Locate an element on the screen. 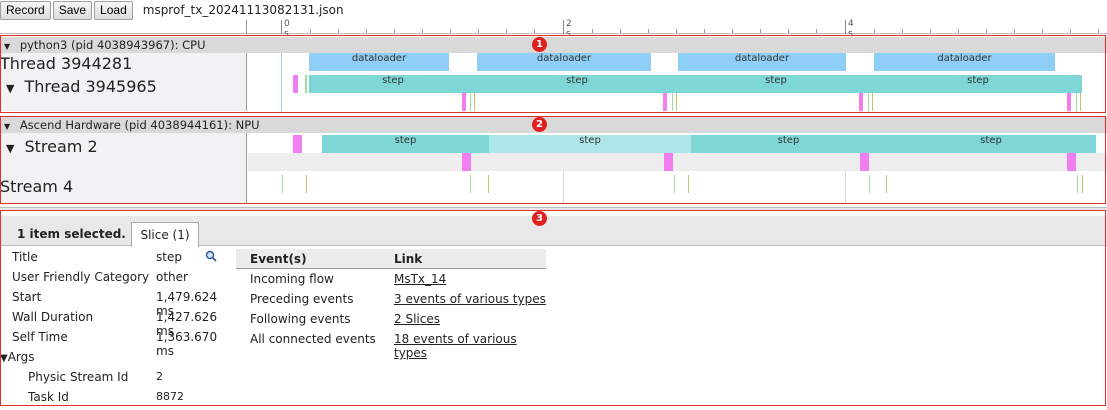 The width and height of the screenshot is (1107, 410). analysis-tab-bar: 1 item selected. Slice (1) is located at coordinates (553, 231).